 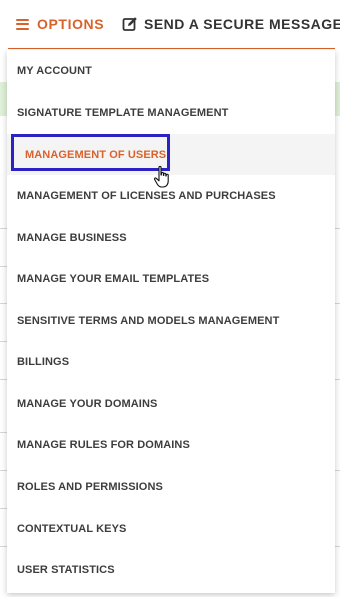 I want to click on menu-item-sensitive-terms: SENSITIVE TERMS AND MODELS MANAGEMENT, so click(x=171, y=320).